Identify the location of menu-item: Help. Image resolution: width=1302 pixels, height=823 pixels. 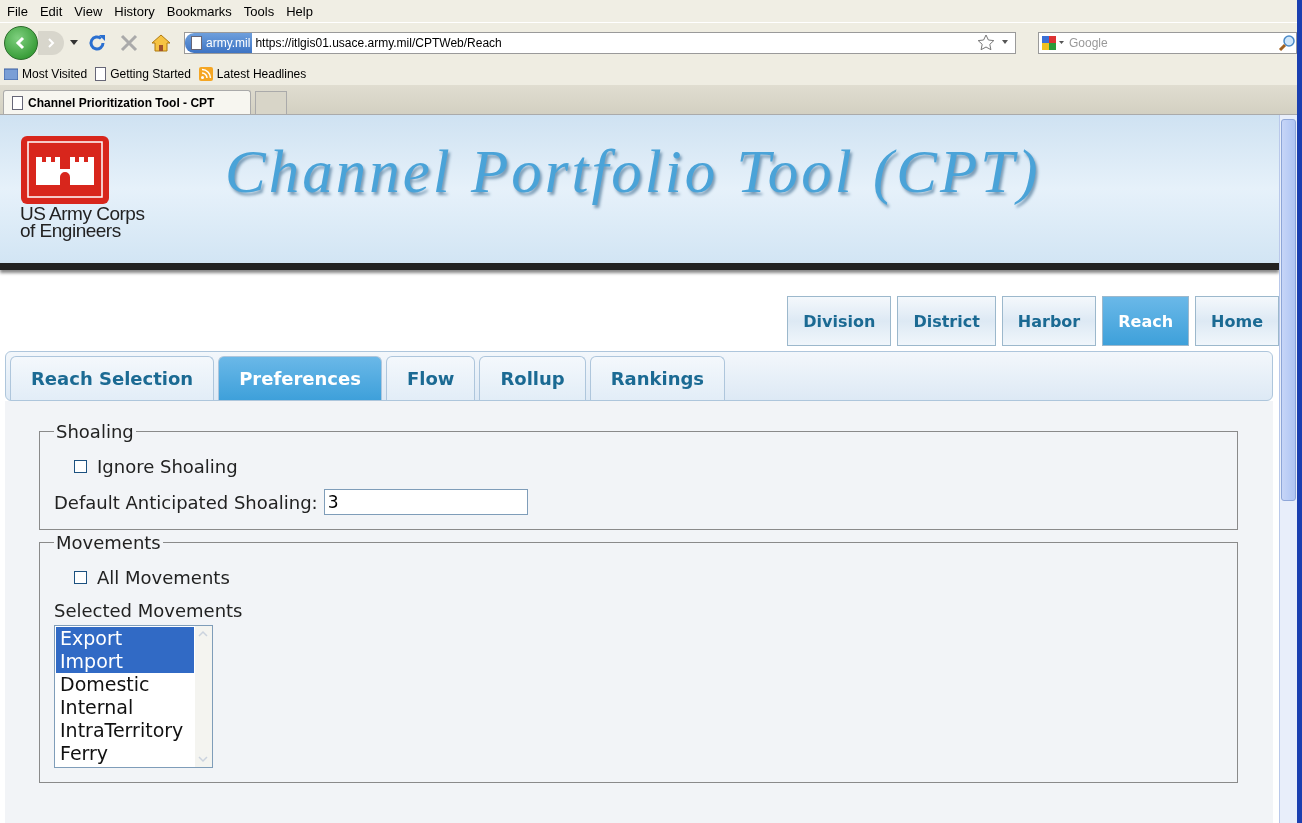
(299, 11).